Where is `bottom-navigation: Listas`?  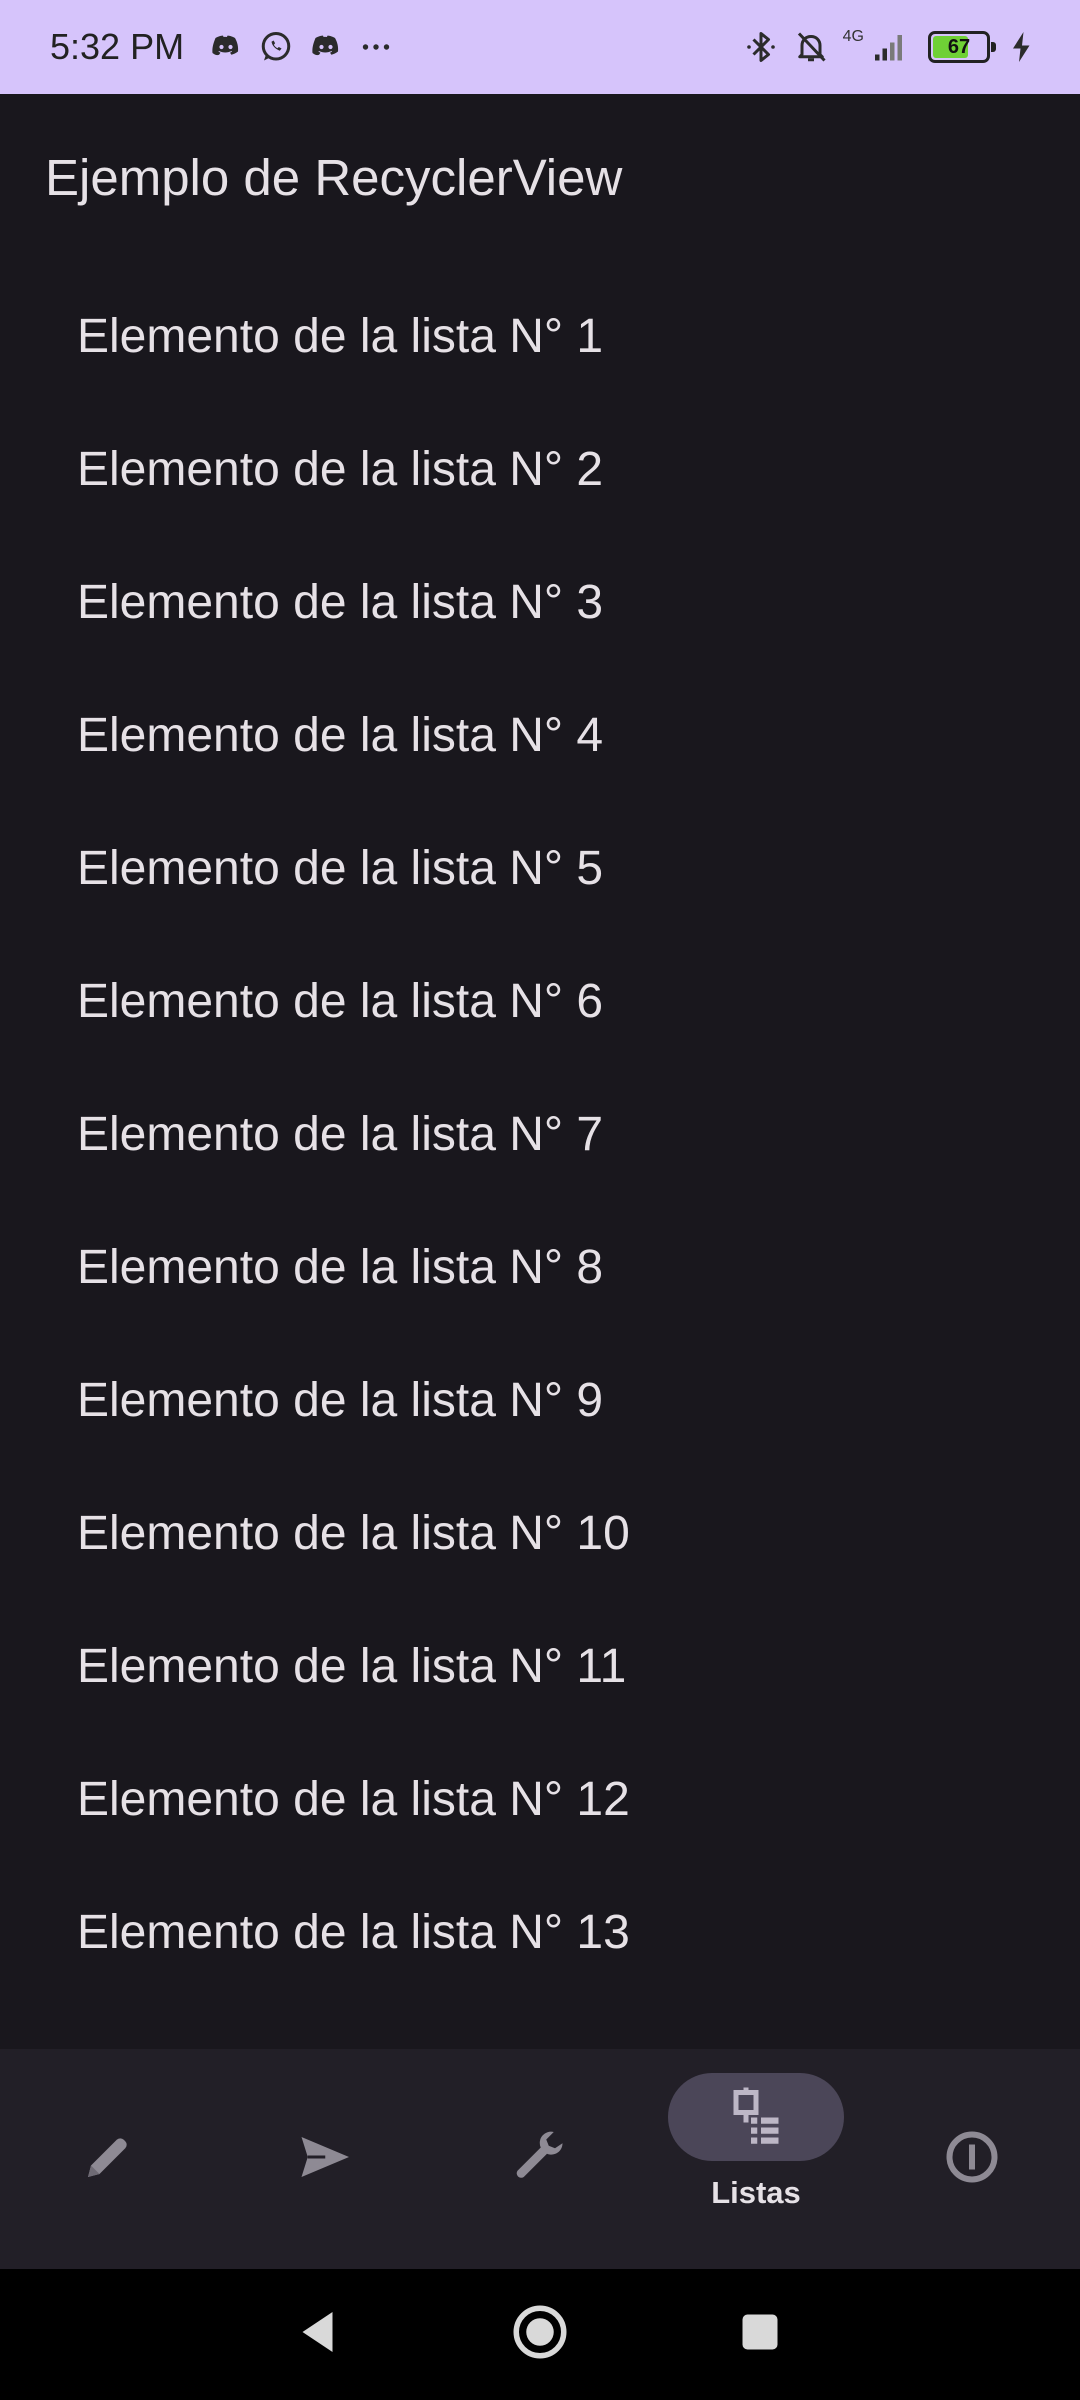 bottom-navigation: Listas is located at coordinates (540, 2159).